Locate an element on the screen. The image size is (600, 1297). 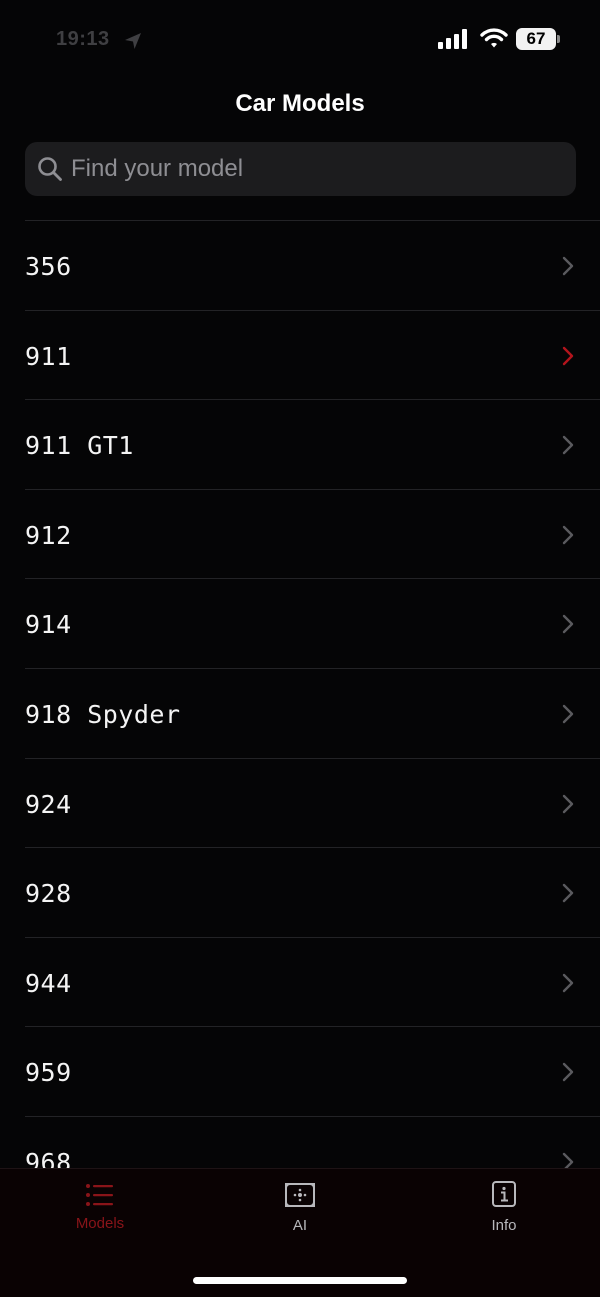
list-item: 914 is located at coordinates (312, 623).